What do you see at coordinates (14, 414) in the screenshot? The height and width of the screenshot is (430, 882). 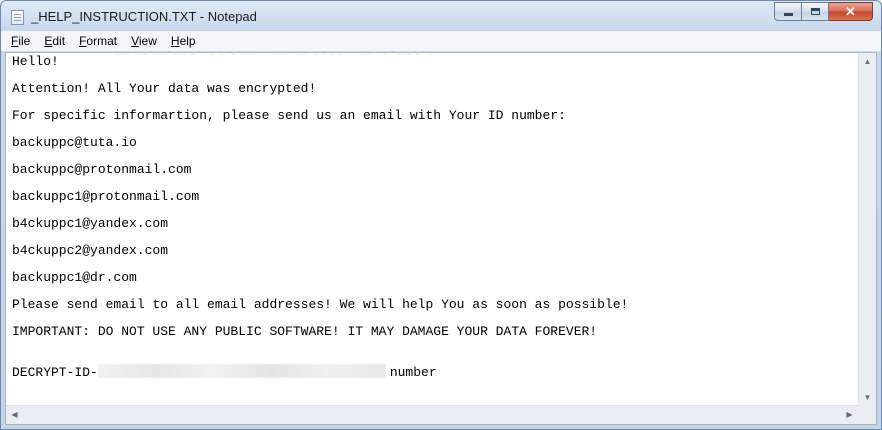 I see `scroll-left-icon: ◀` at bounding box center [14, 414].